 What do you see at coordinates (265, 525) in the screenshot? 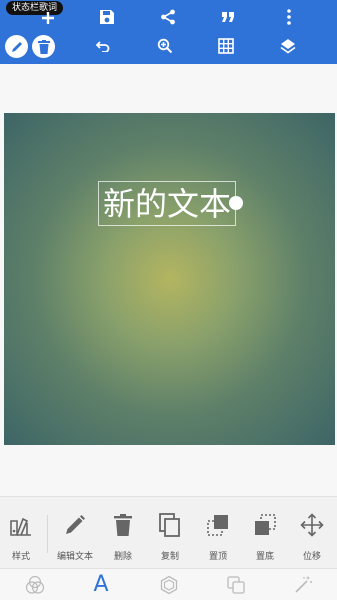
I see `send-to-back-icon` at bounding box center [265, 525].